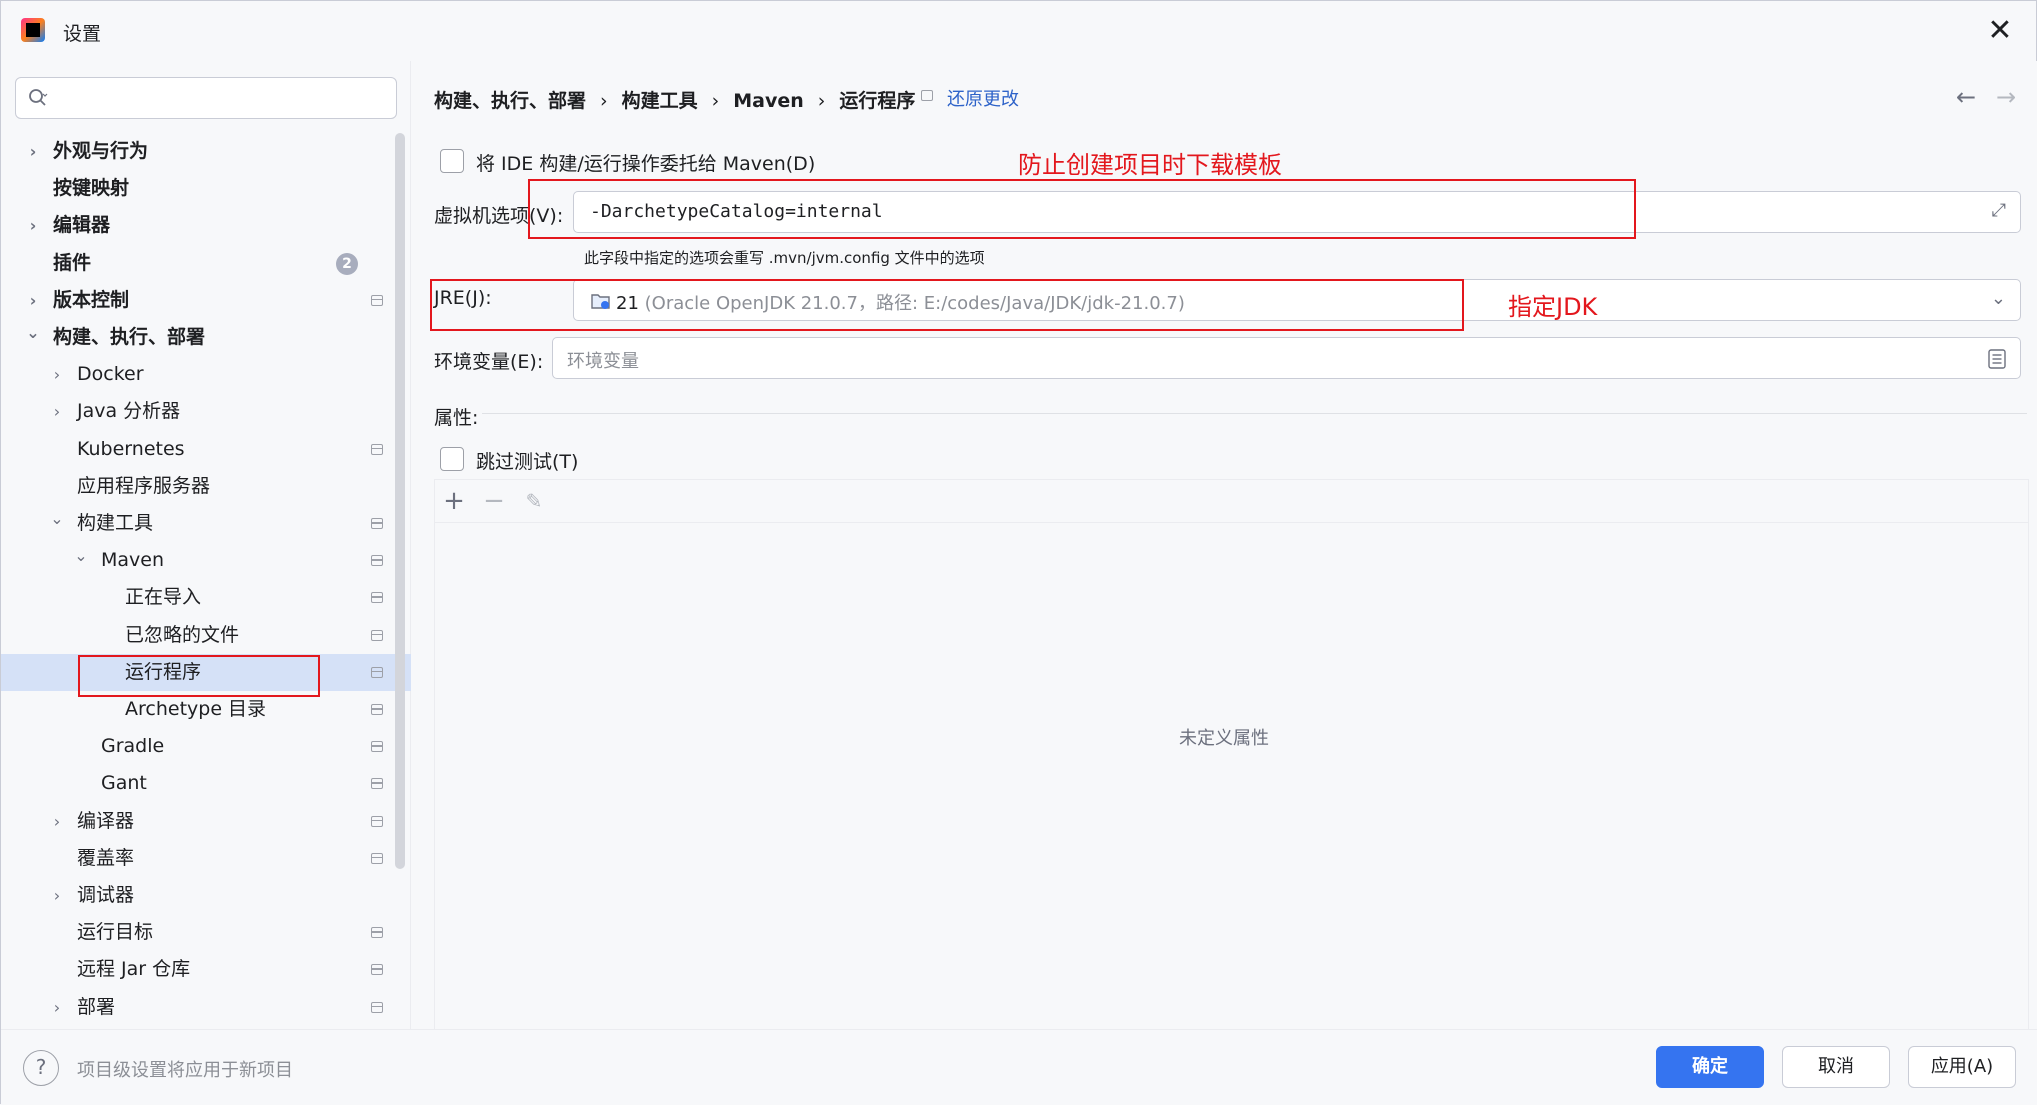  I want to click on ok-button: 确定, so click(1710, 1067).